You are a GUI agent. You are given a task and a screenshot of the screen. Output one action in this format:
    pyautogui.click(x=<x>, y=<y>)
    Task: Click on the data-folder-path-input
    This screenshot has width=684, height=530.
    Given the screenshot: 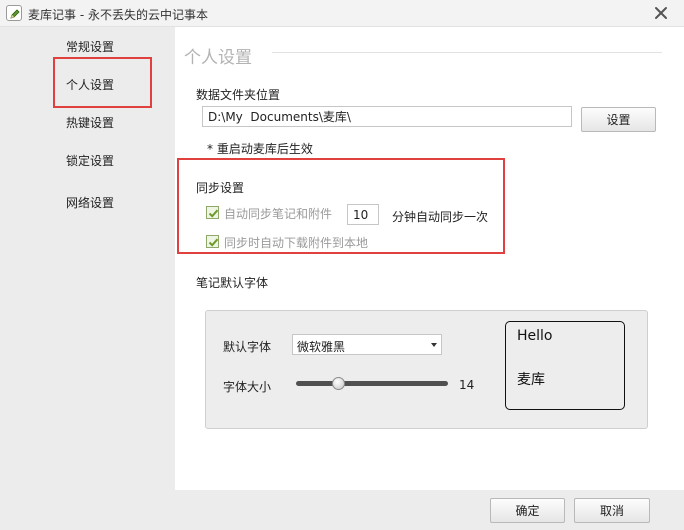 What is the action you would take?
    pyautogui.click(x=387, y=116)
    